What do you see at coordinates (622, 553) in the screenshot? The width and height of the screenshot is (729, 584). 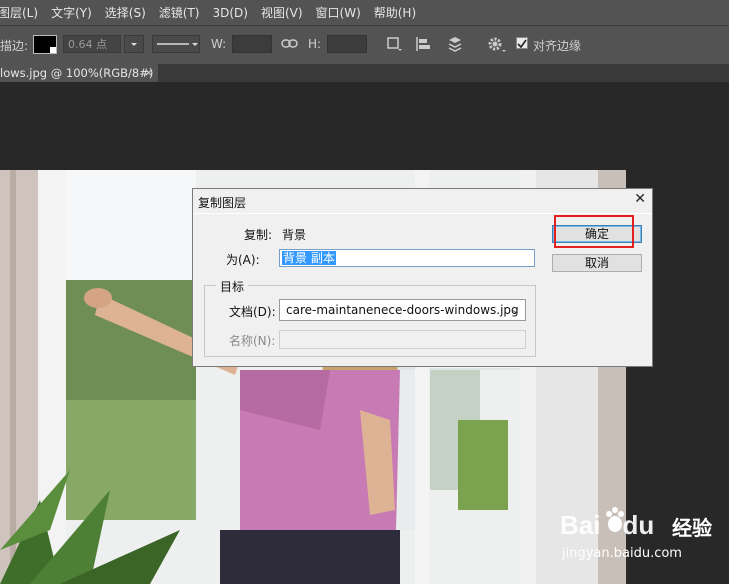 I see `watermark-url: jingyan.baidu.com` at bounding box center [622, 553].